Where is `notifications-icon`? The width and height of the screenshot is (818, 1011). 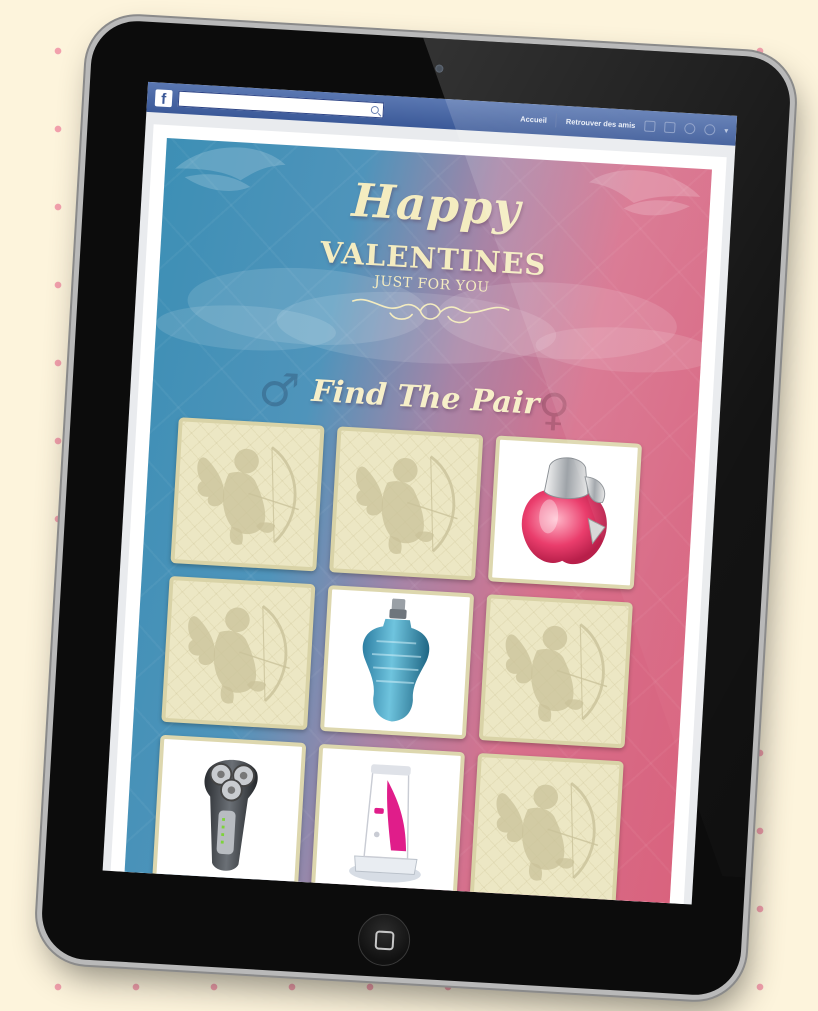 notifications-icon is located at coordinates (689, 128).